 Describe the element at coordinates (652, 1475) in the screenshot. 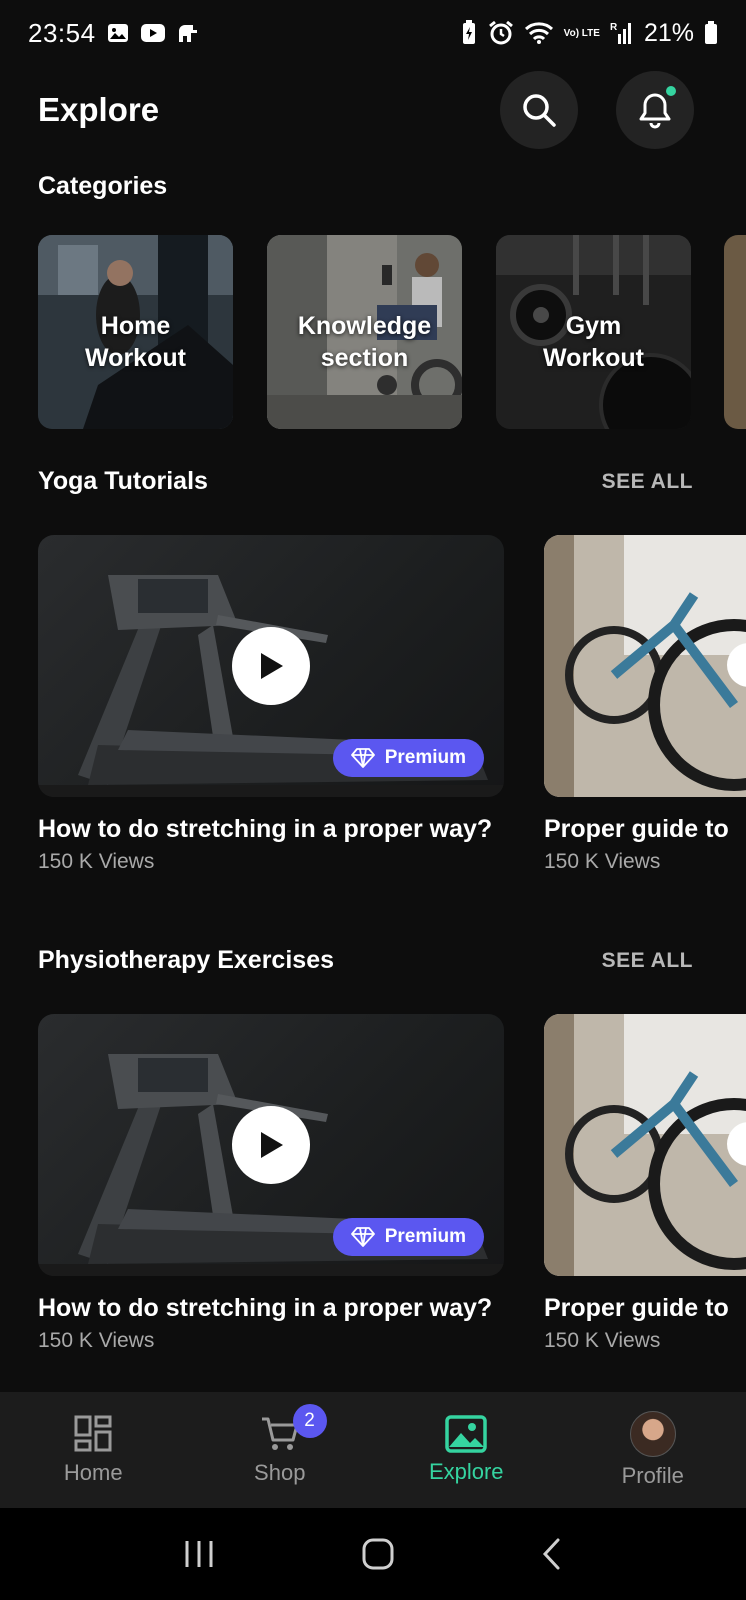

I see `nav-label: Profile` at that location.